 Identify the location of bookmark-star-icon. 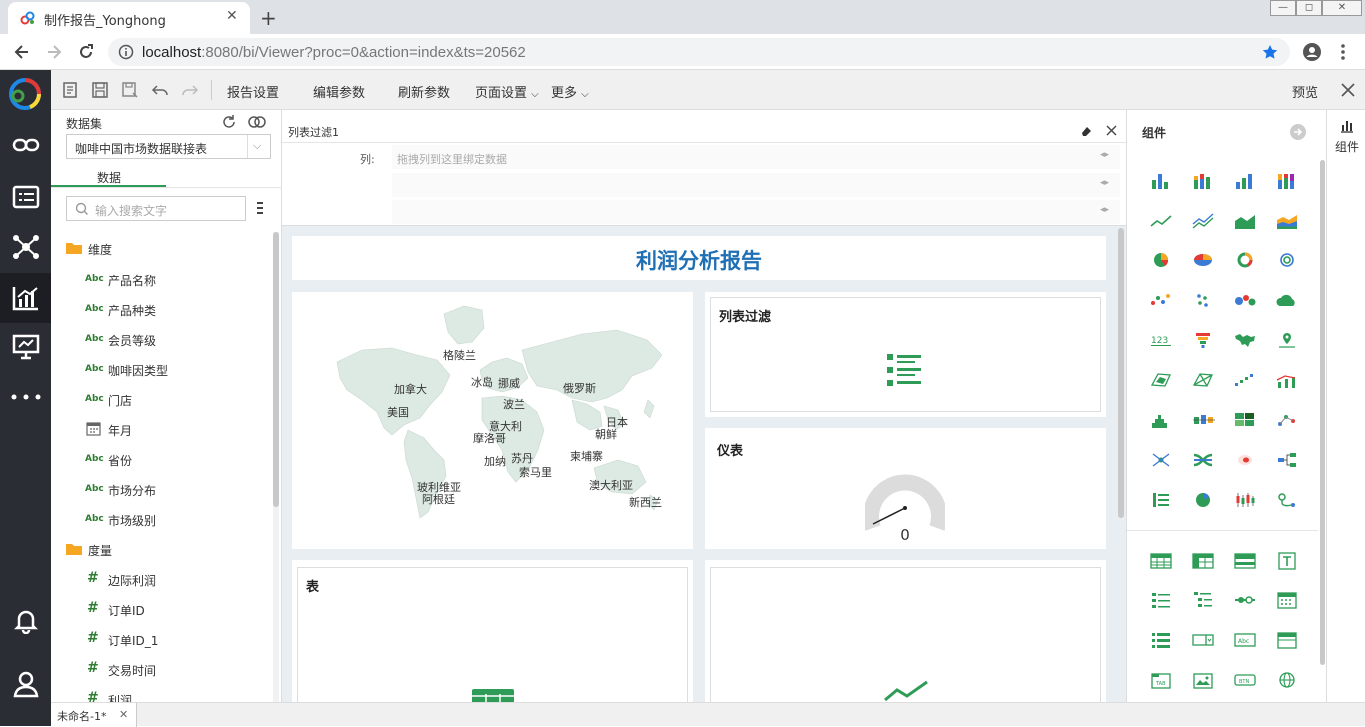
(1270, 52).